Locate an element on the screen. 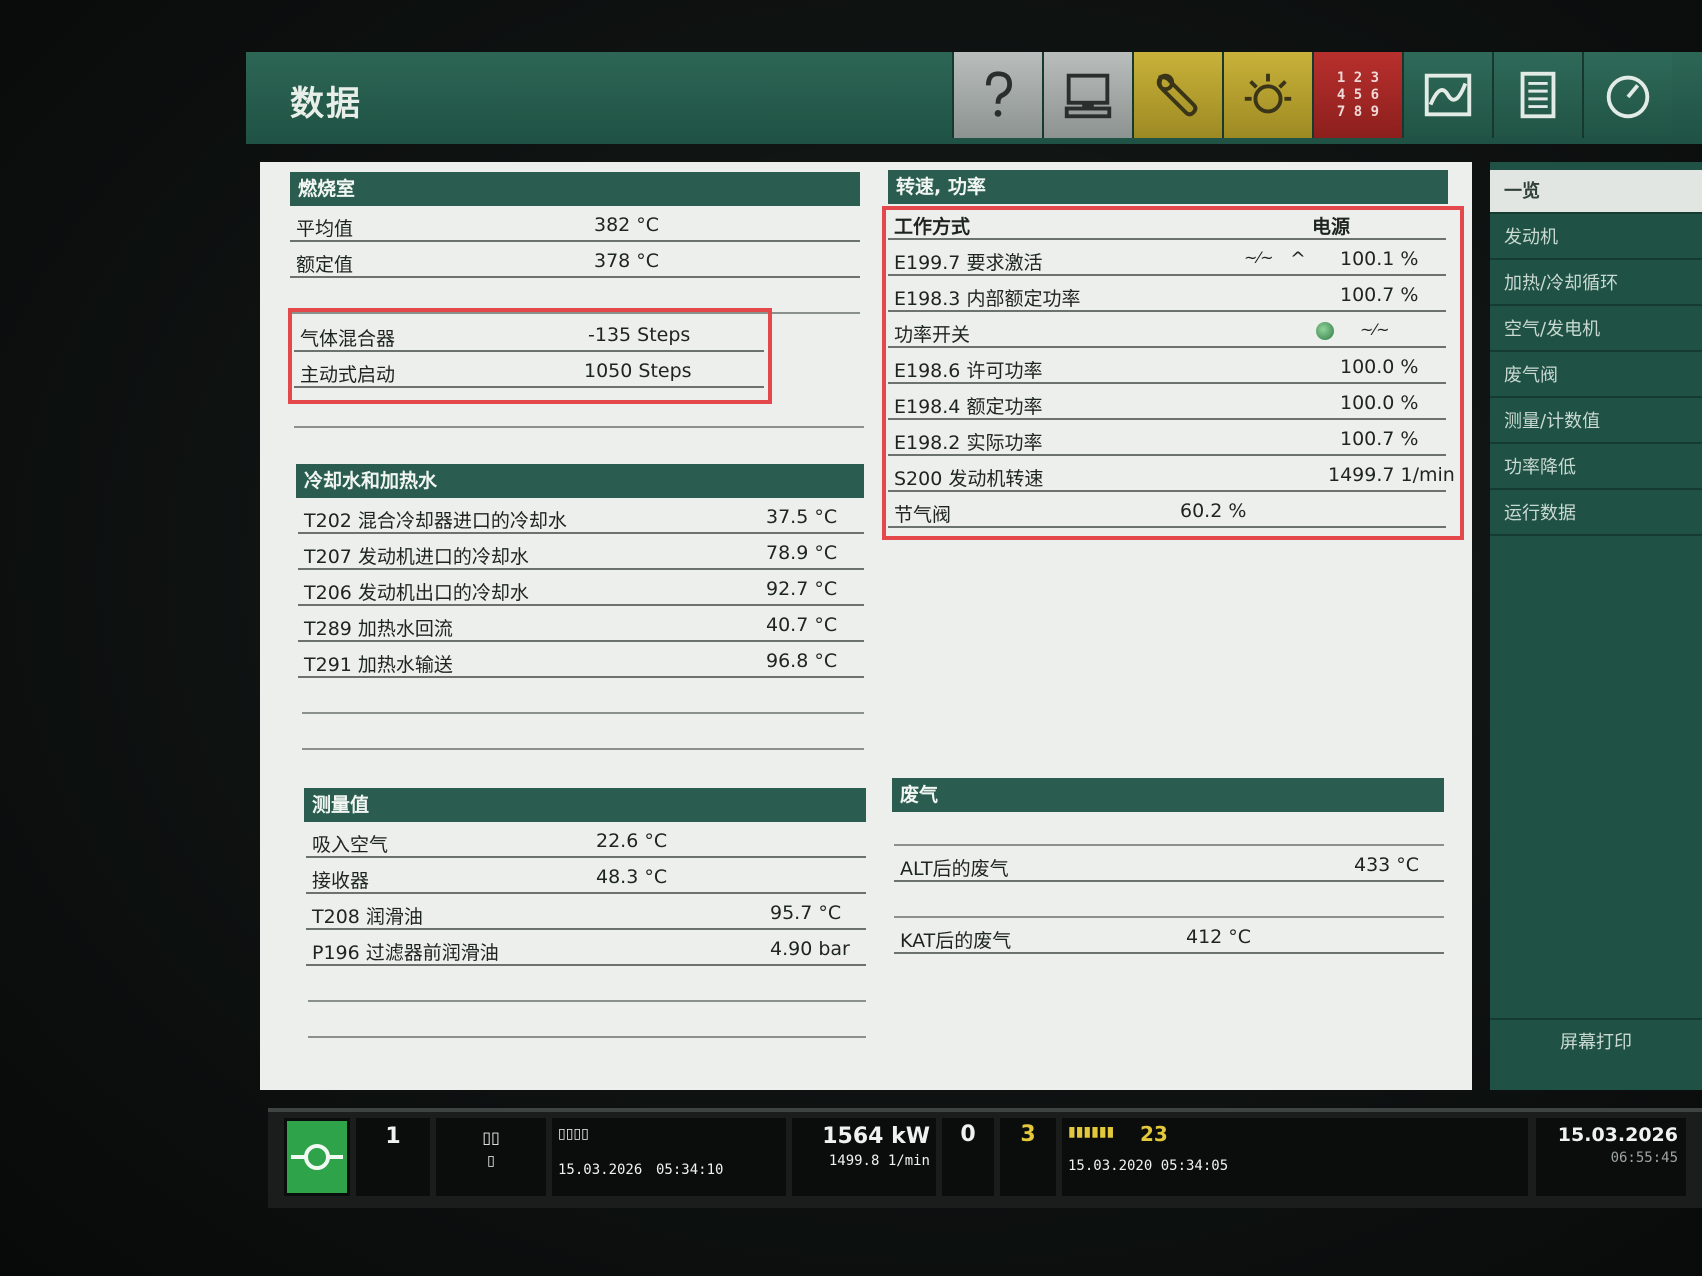 The image size is (1702, 1276). sidebar-item-exhaust-valve: 废气阀 is located at coordinates (1596, 376).